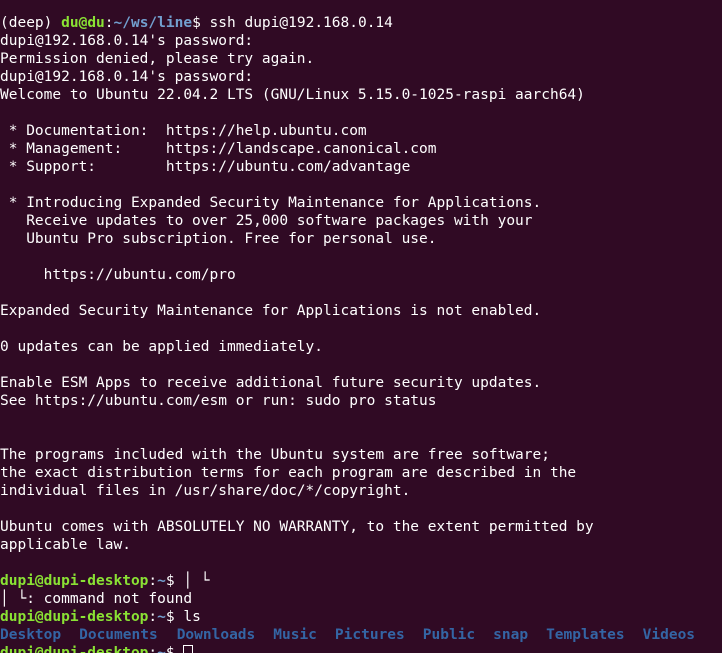  Describe the element at coordinates (183, 131) in the screenshot. I see `output-line: * Documentation: https://help.ubuntu.com` at that location.